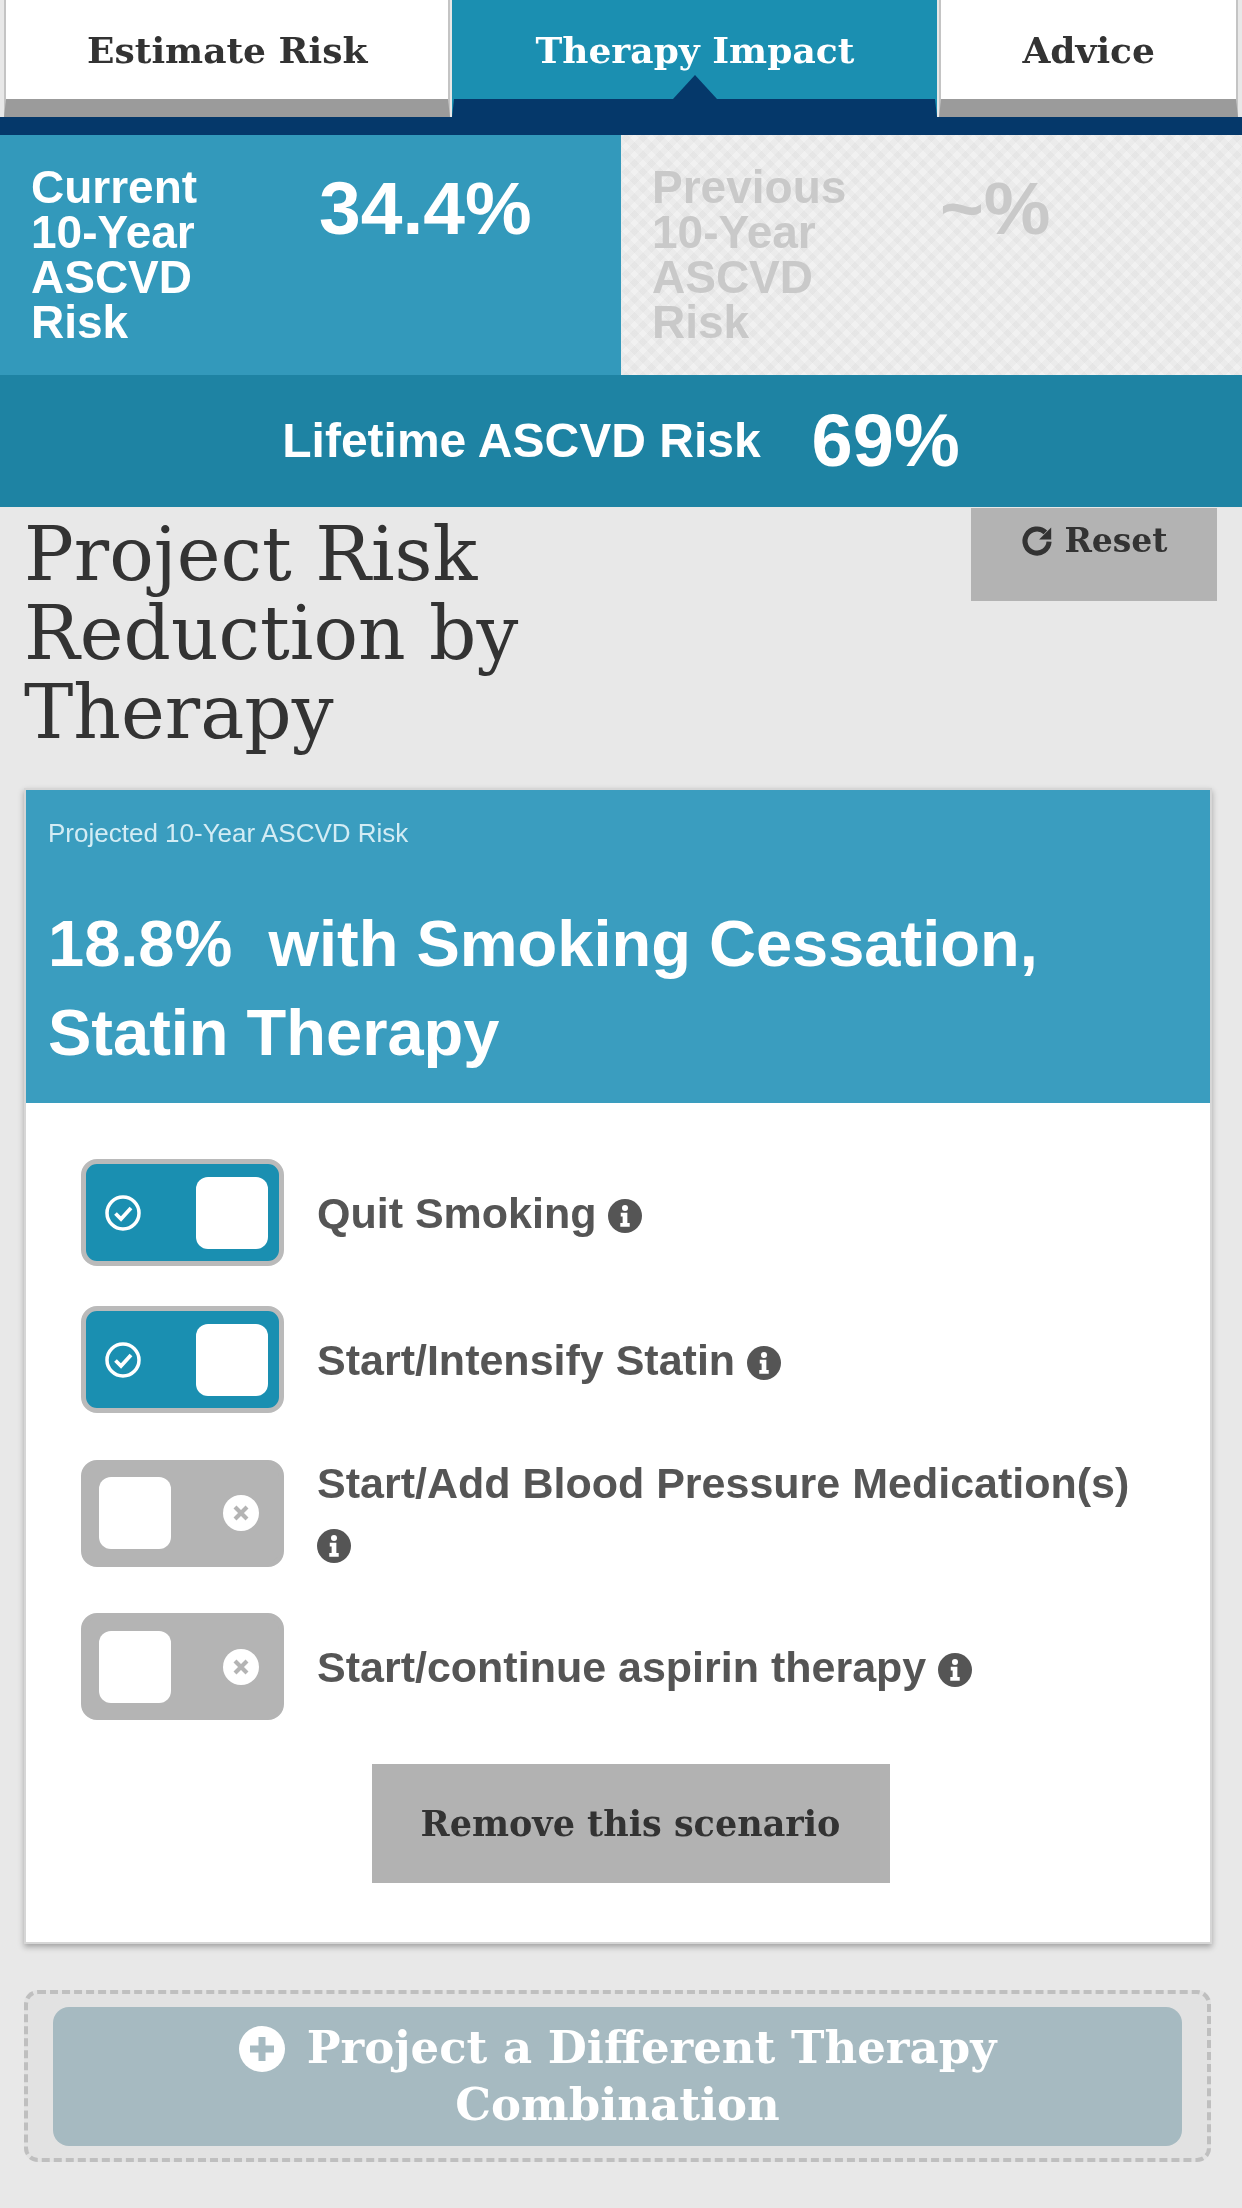 This screenshot has height=2208, width=1242. Describe the element at coordinates (115, 255) in the screenshot. I see `risk-label: Current 10-Year ASCVD Risk` at that location.